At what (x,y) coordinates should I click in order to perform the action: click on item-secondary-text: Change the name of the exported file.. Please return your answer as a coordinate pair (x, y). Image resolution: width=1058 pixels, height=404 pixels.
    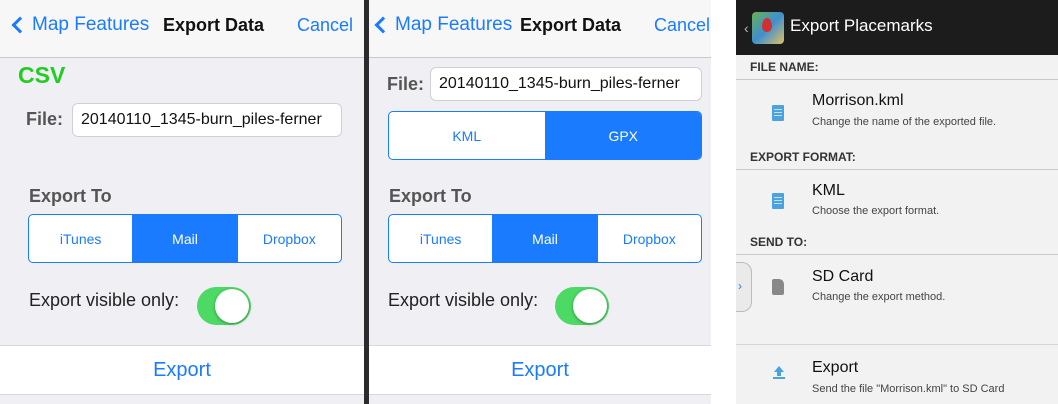
    Looking at the image, I should click on (904, 122).